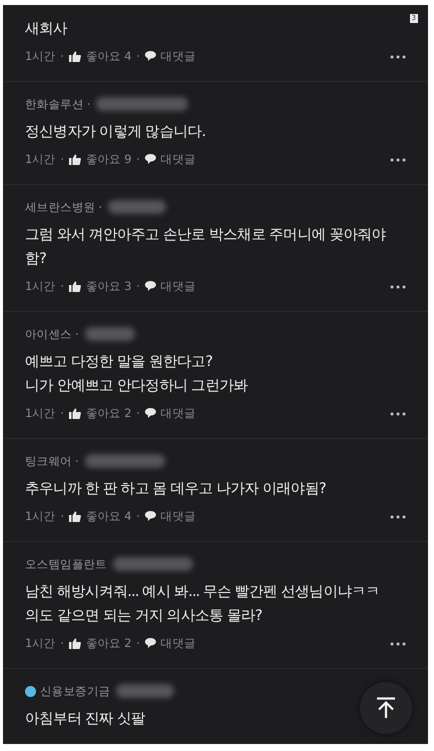  I want to click on author-name: 팅크웨어 ·, so click(52, 461).